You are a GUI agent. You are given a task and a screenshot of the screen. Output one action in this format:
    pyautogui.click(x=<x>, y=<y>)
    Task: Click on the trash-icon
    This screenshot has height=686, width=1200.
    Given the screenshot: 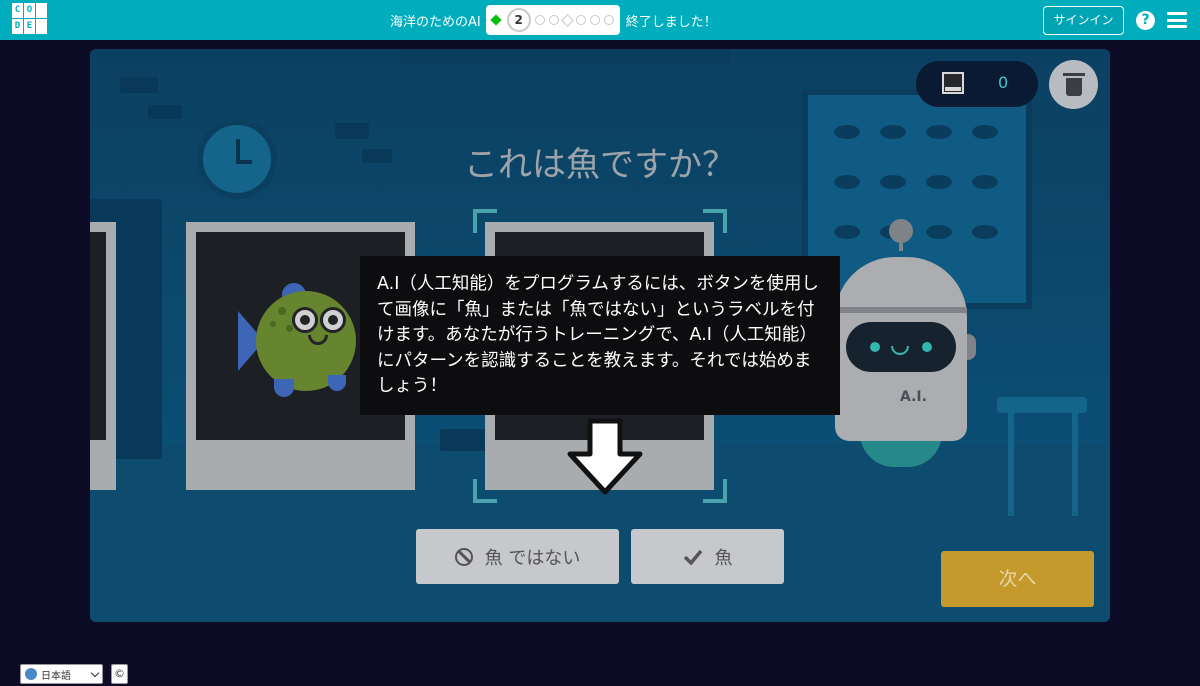 What is the action you would take?
    pyautogui.click(x=1073, y=84)
    